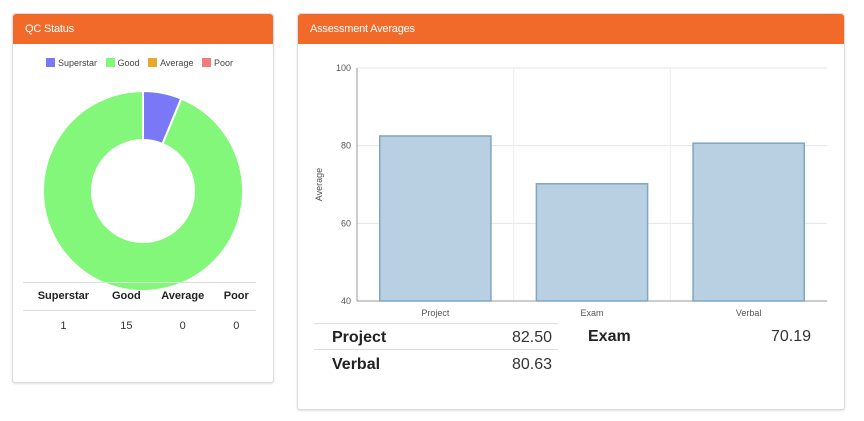 This screenshot has height=421, width=864. I want to click on qc-header-average: Average, so click(182, 296).